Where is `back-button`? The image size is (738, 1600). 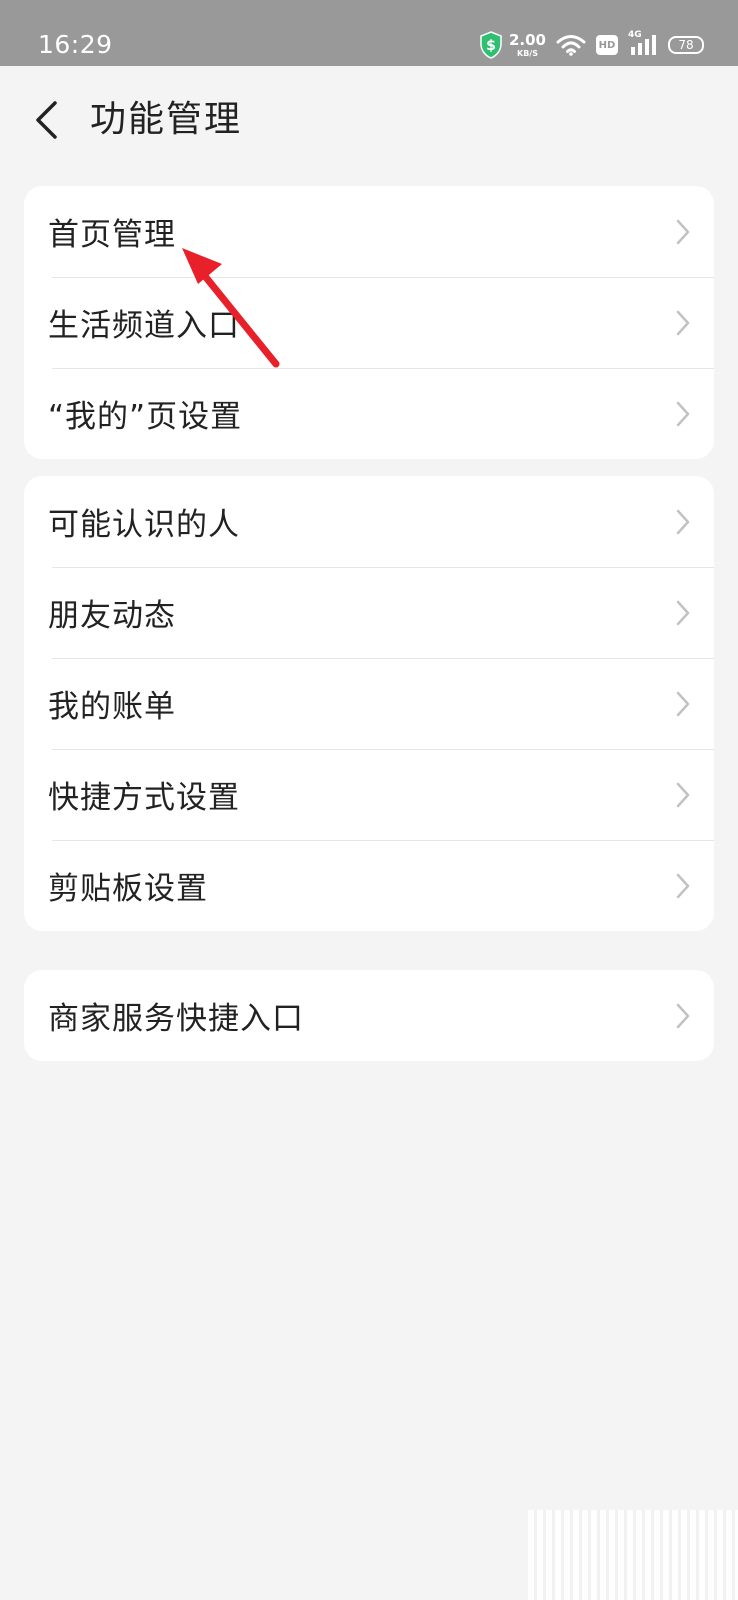 back-button is located at coordinates (46, 120).